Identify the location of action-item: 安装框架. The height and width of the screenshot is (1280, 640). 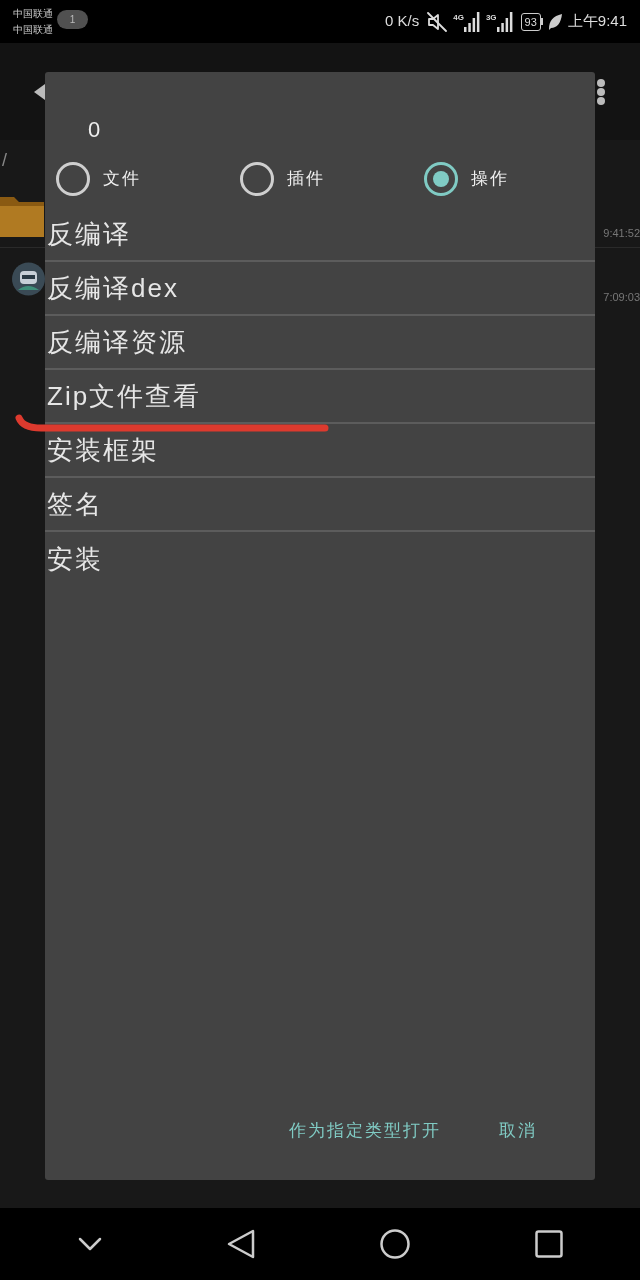
(320, 451).